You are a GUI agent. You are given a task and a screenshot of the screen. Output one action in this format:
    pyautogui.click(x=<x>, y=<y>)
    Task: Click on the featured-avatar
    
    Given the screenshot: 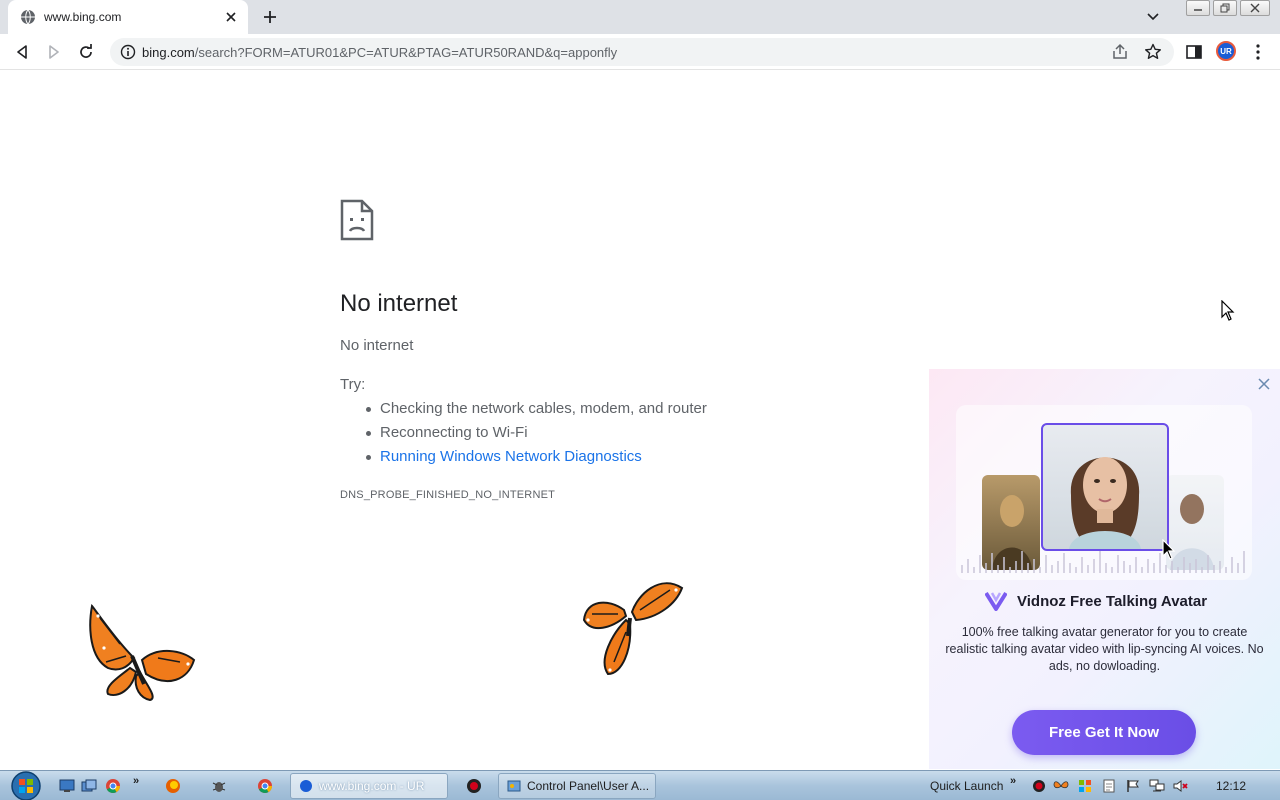 What is the action you would take?
    pyautogui.click(x=1105, y=487)
    